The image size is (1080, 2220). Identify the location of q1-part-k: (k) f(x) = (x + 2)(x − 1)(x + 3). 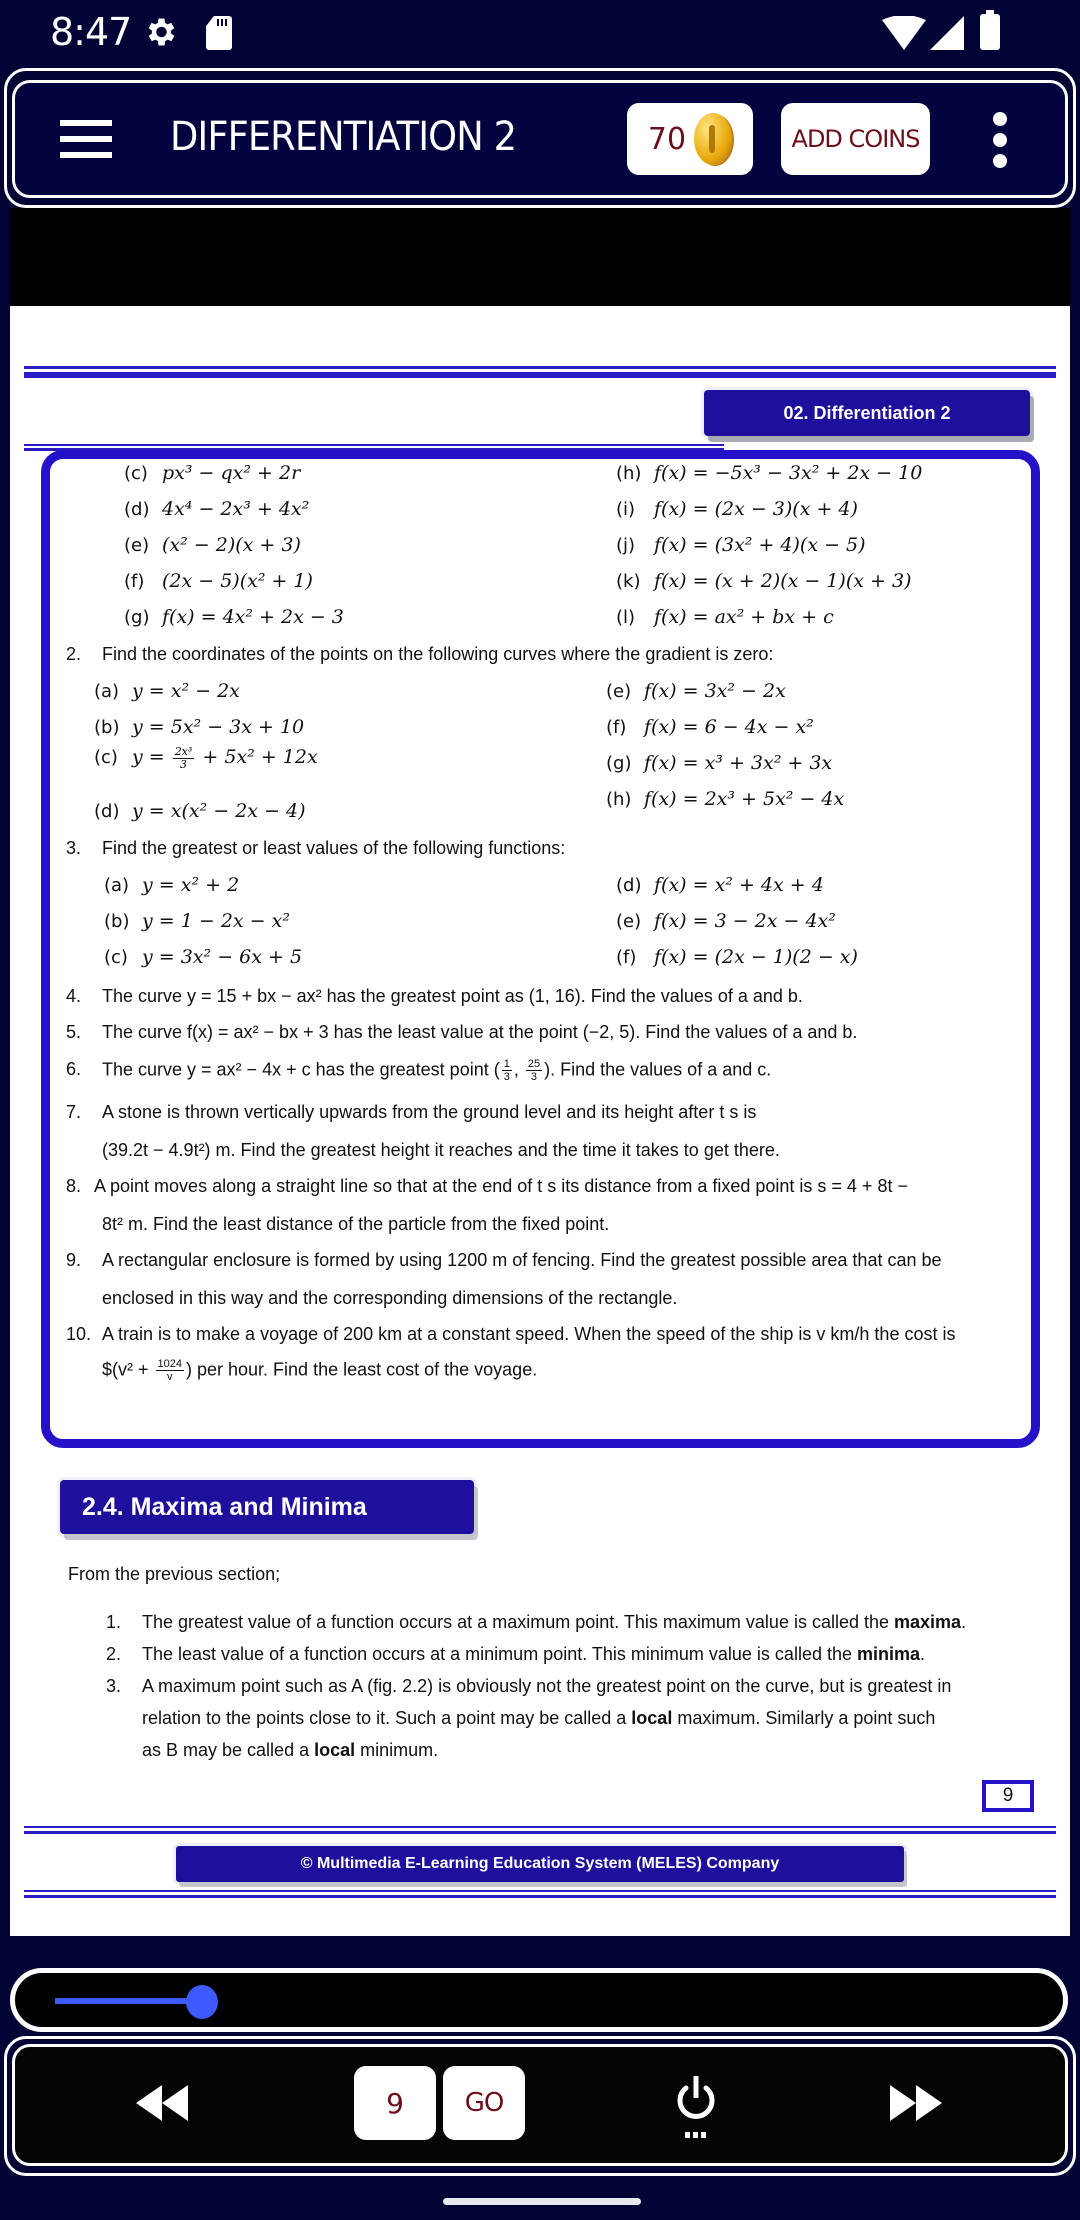
(764, 581).